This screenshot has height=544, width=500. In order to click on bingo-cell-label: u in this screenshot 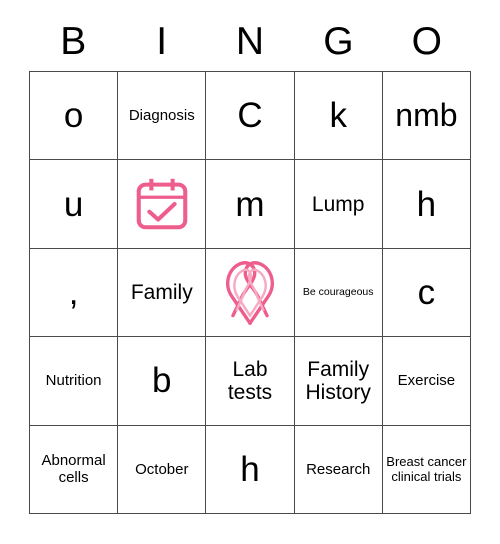, I will do `click(73, 204)`.